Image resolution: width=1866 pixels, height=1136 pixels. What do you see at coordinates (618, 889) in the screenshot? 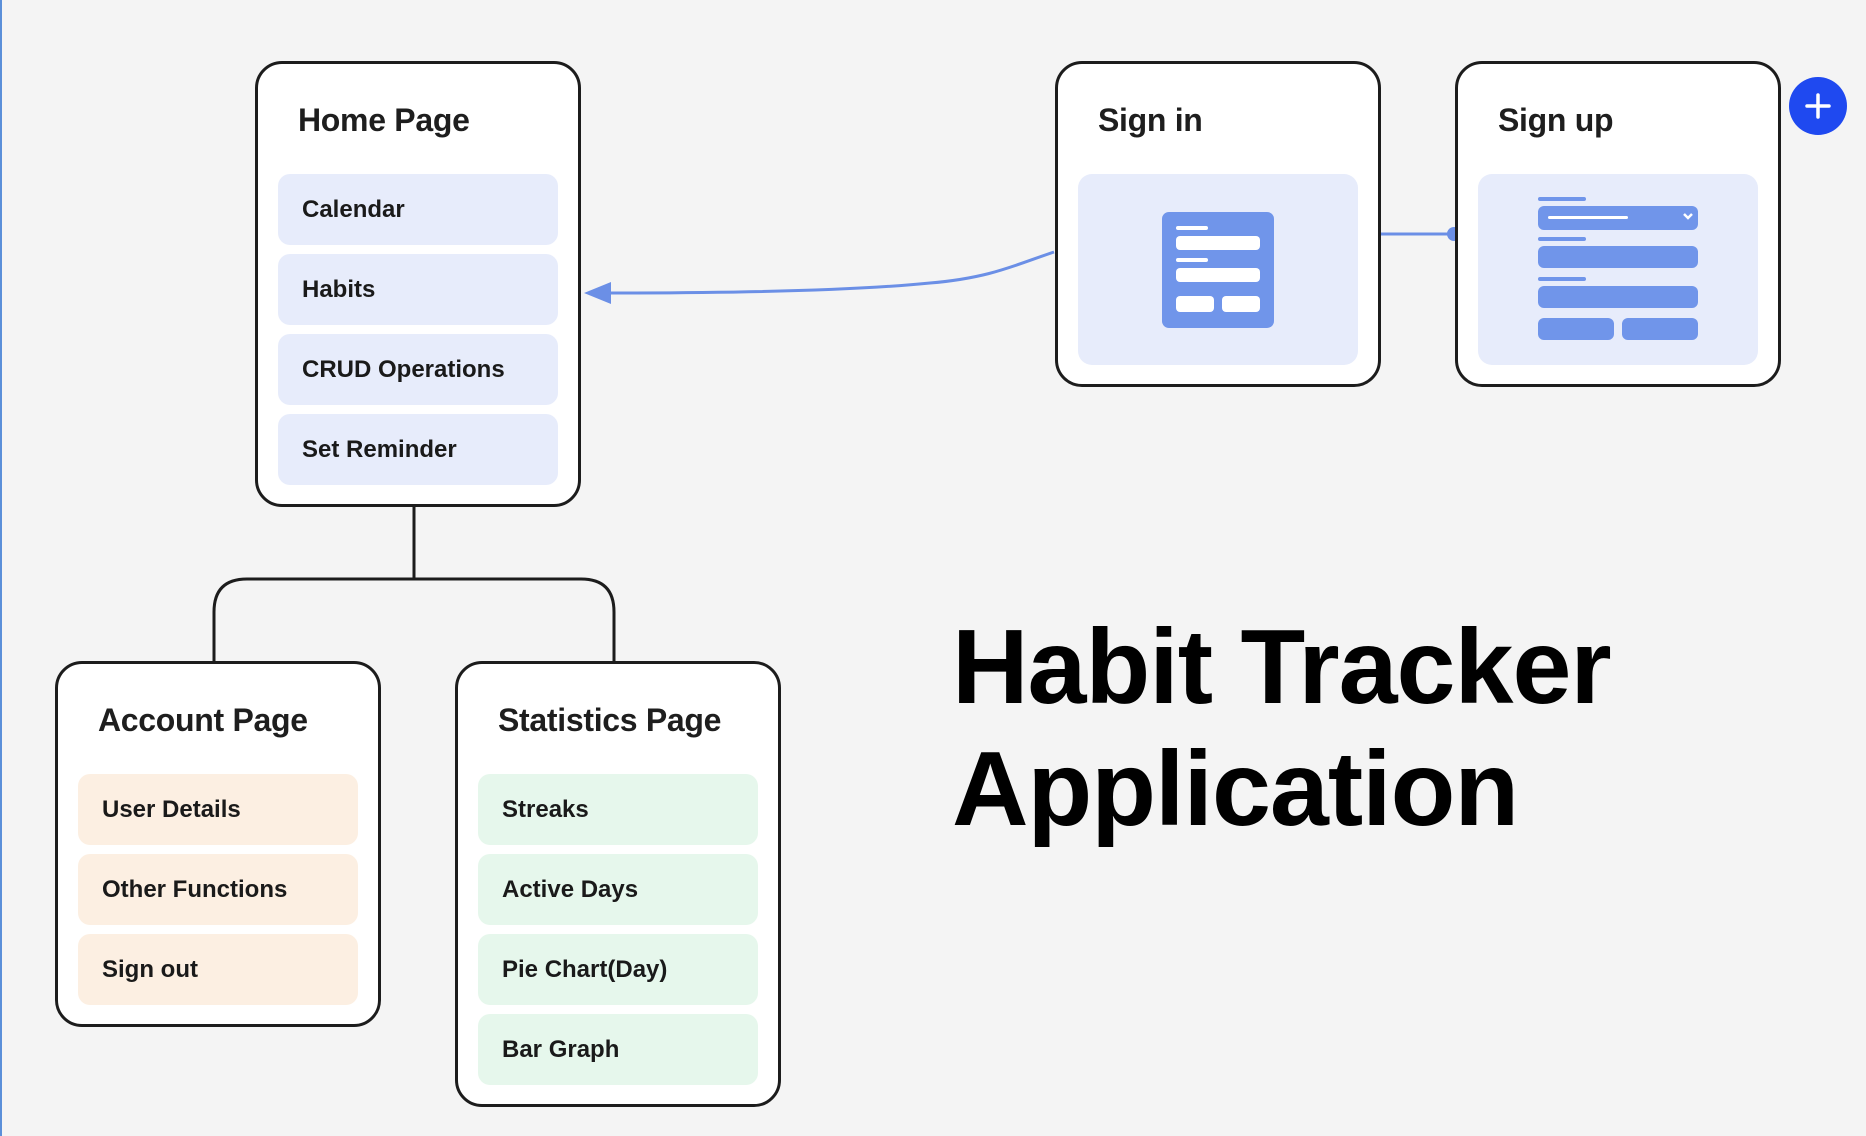
I see `statistics-item-active-days: Active Days` at bounding box center [618, 889].